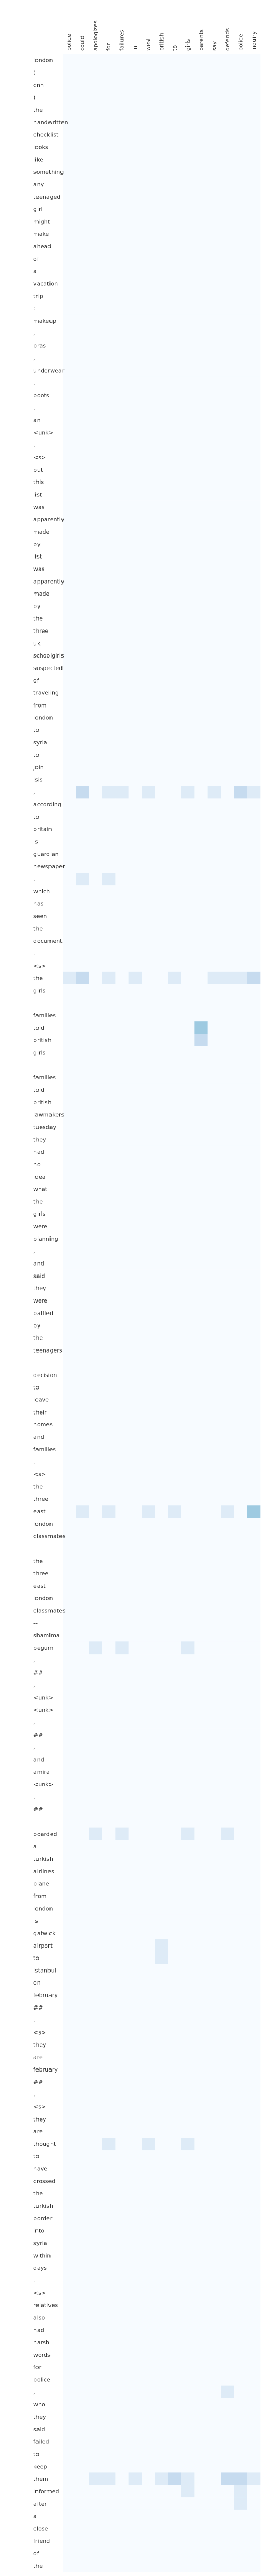 The width and height of the screenshot is (273, 2576). Describe the element at coordinates (45, 1833) in the screenshot. I see `y-tick-label: boarded` at that location.